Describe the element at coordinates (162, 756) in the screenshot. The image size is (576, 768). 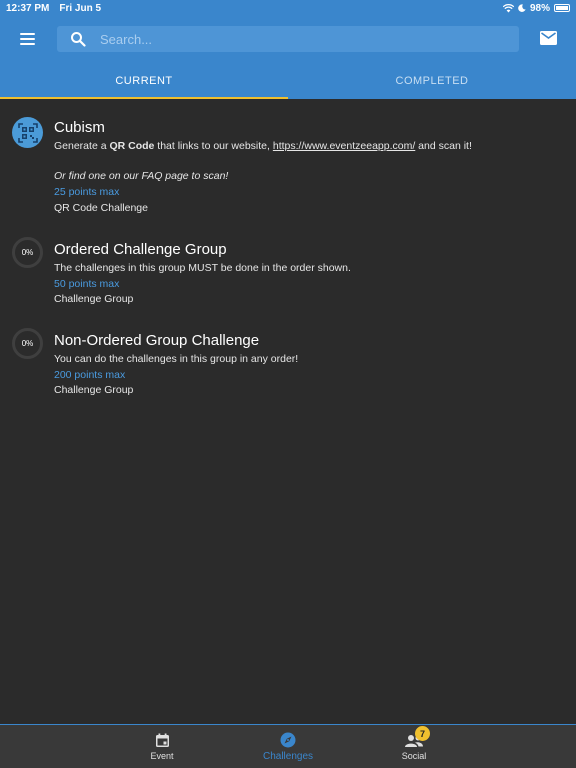
I see `nav-event-label: Event` at that location.